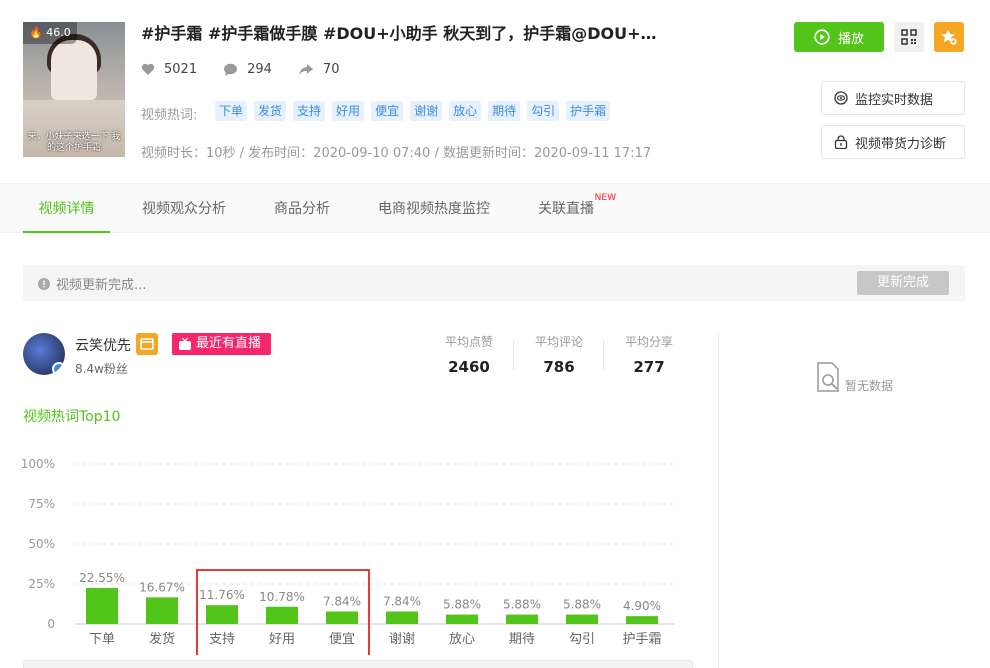  I want to click on avg-comments-label: 平均评论, so click(558, 342).